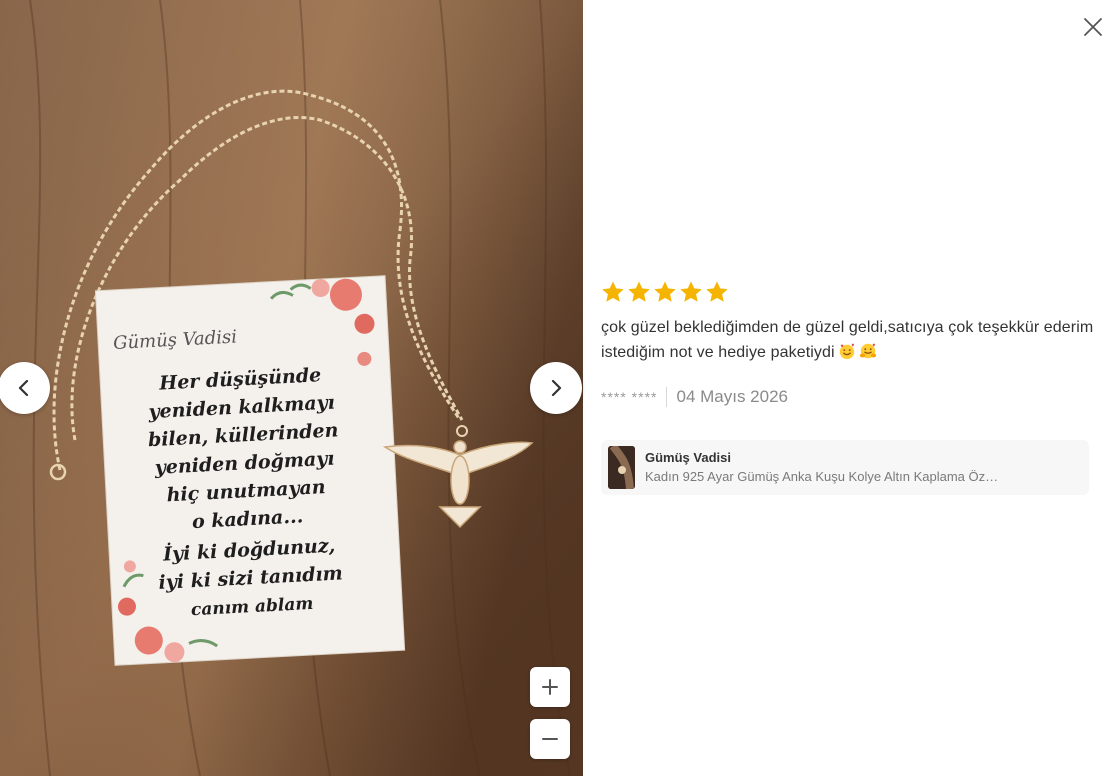 This screenshot has height=776, width=1117. What do you see at coordinates (851, 397) in the screenshot?
I see `review-meta: **** **** 04 Mayıs 2026` at bounding box center [851, 397].